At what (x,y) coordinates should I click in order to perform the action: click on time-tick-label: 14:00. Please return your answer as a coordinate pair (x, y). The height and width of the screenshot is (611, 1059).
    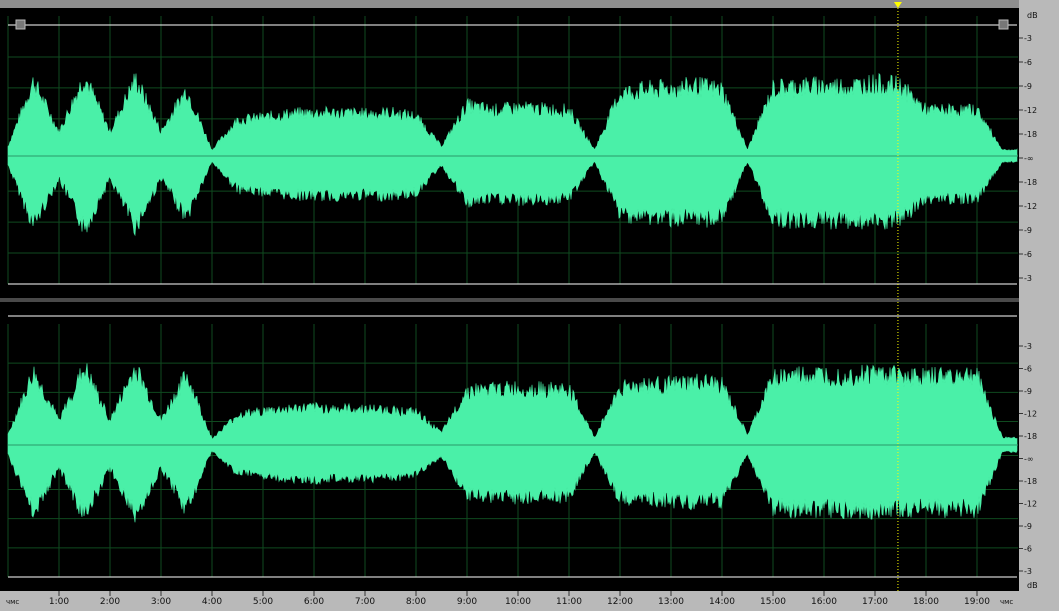
    Looking at the image, I should click on (722, 602).